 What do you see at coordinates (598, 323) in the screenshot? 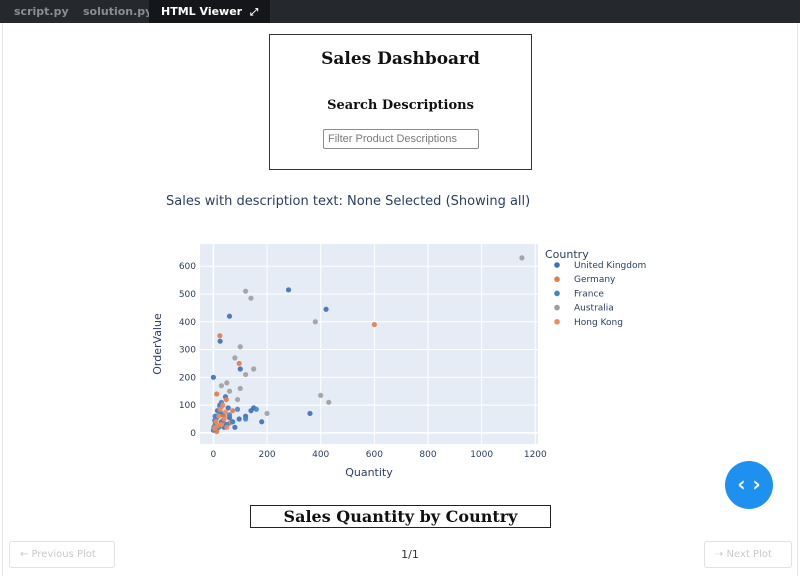
I see `legend-item-label: Hong Kong` at bounding box center [598, 323].